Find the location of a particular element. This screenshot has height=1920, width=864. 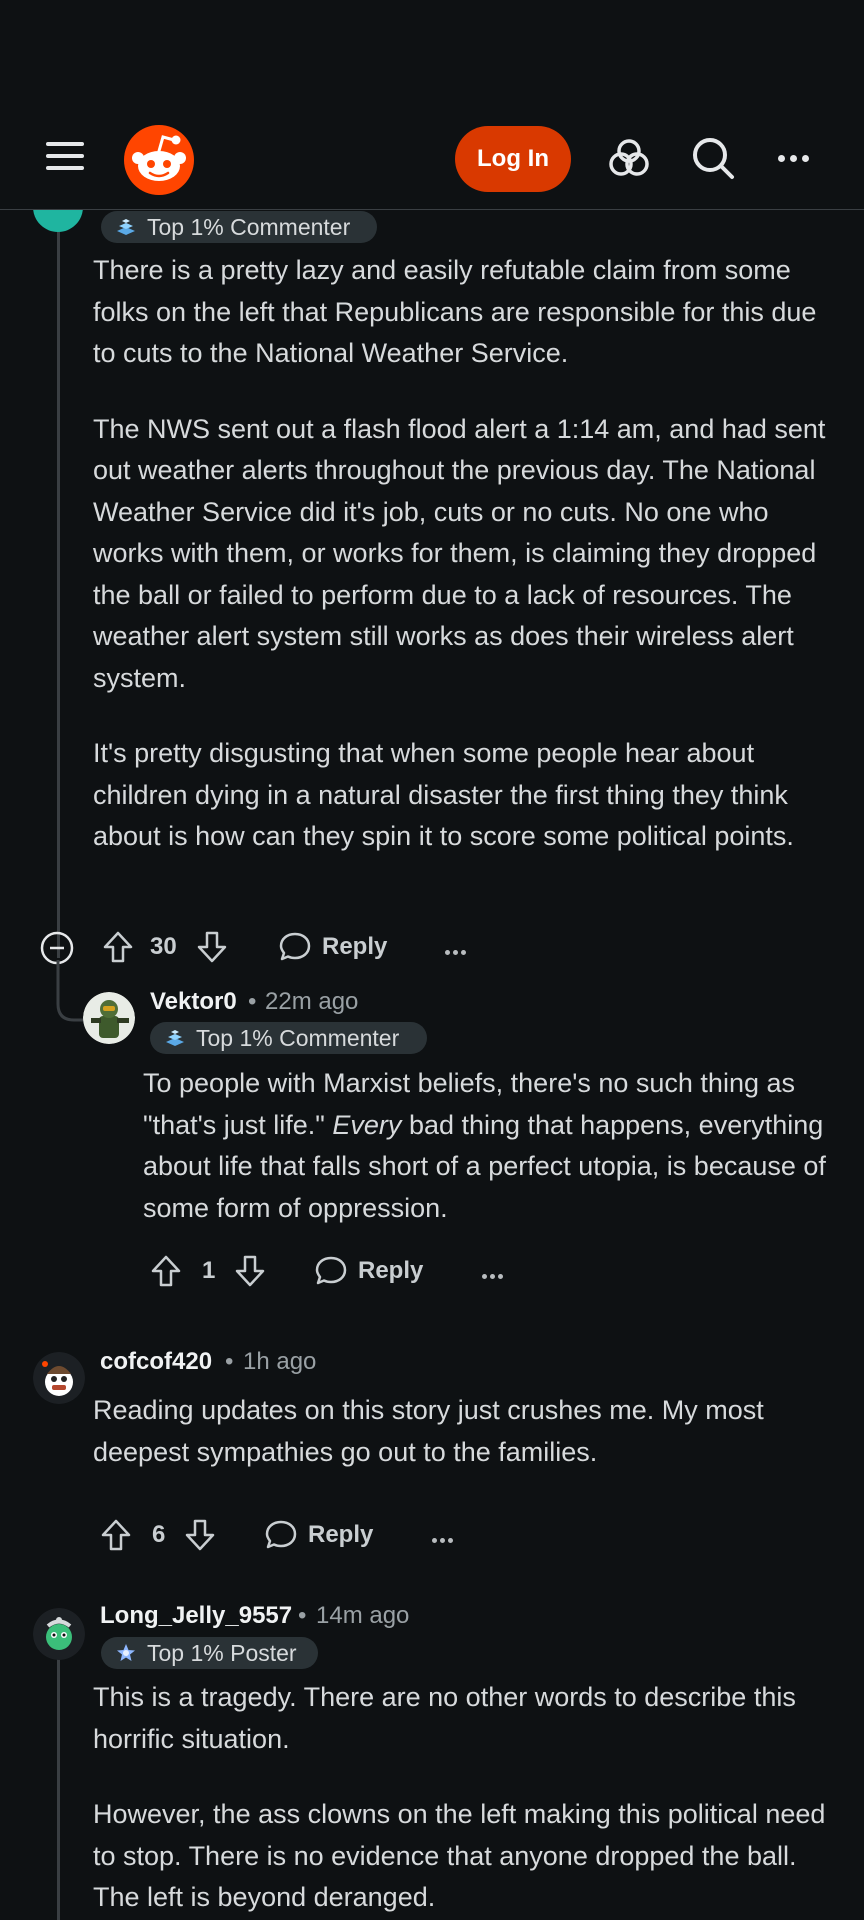

comment-actions: 1 Reply is located at coordinates (330, 1272).